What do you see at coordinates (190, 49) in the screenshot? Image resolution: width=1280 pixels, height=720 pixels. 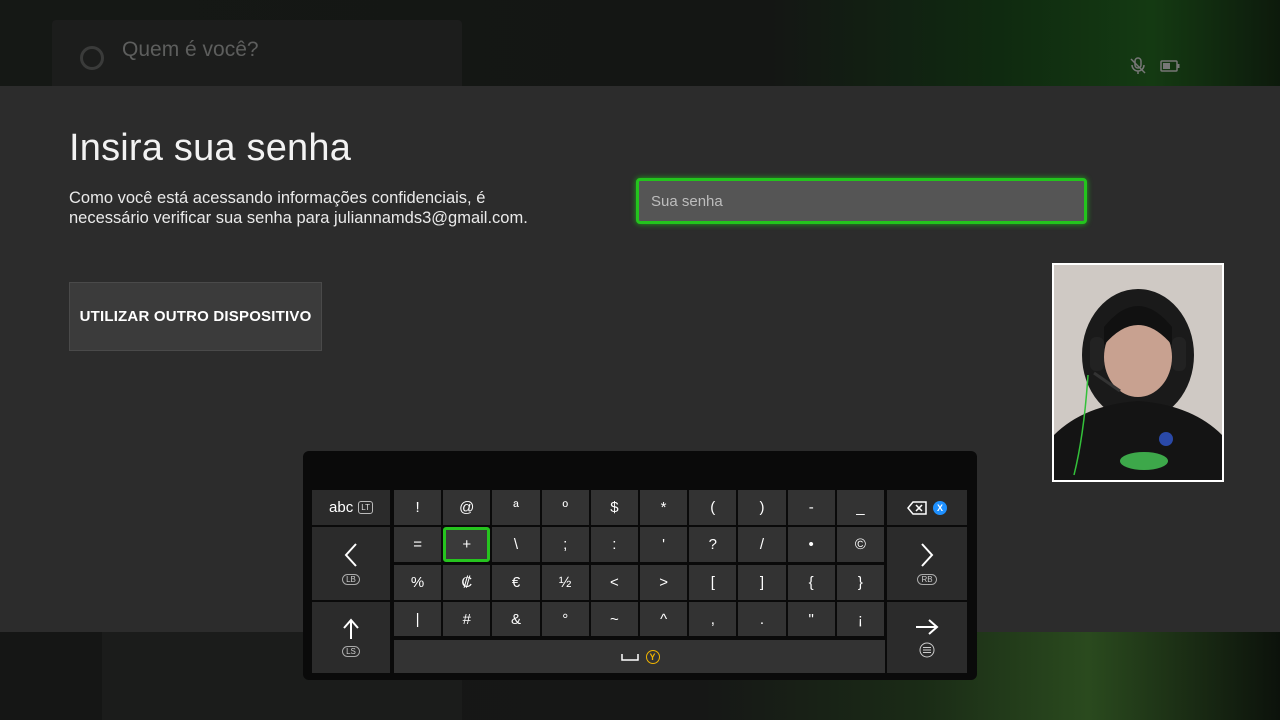 I see `background-title: Quem é você?` at bounding box center [190, 49].